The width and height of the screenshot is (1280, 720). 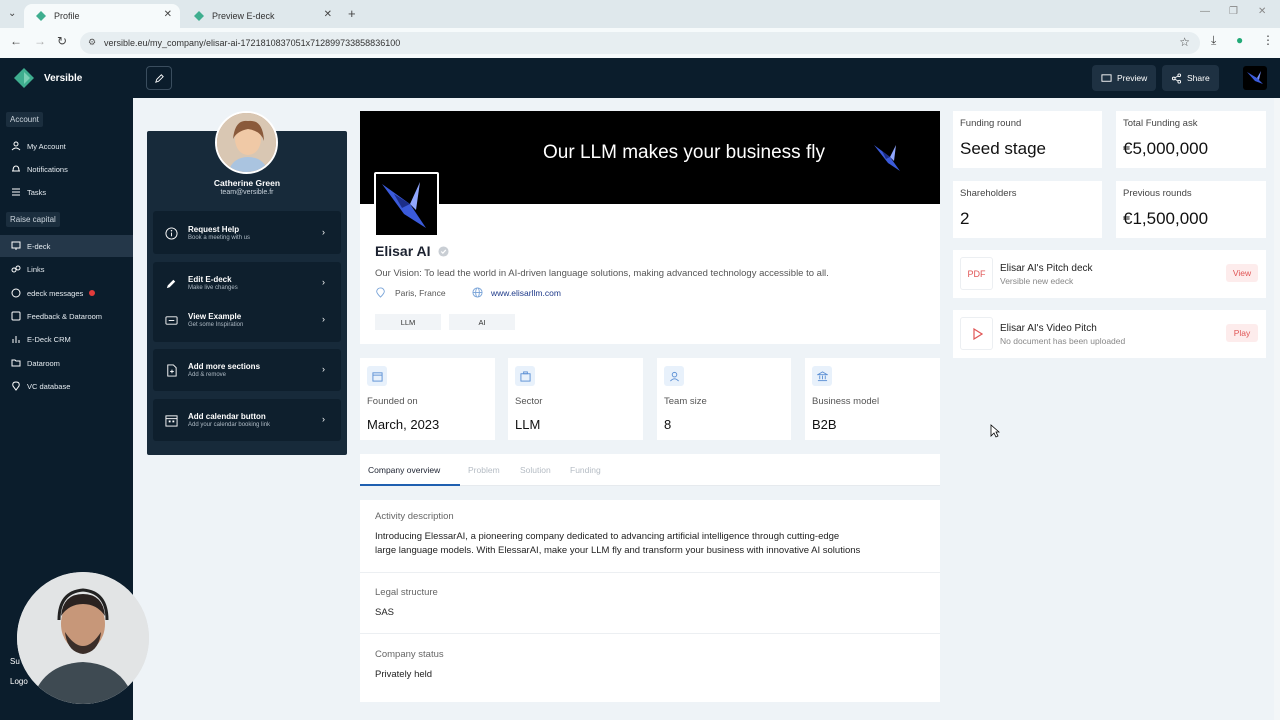 I want to click on tab-solution: Solution, so click(x=535, y=470).